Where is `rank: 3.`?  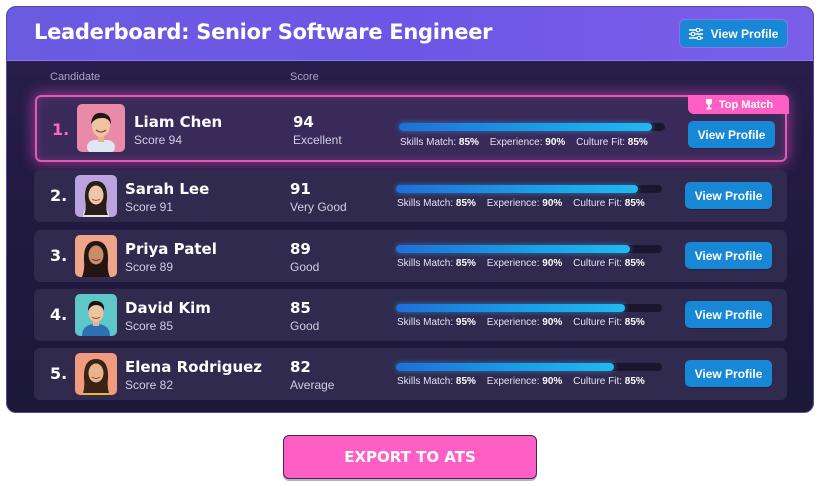 rank: 3. is located at coordinates (59, 255).